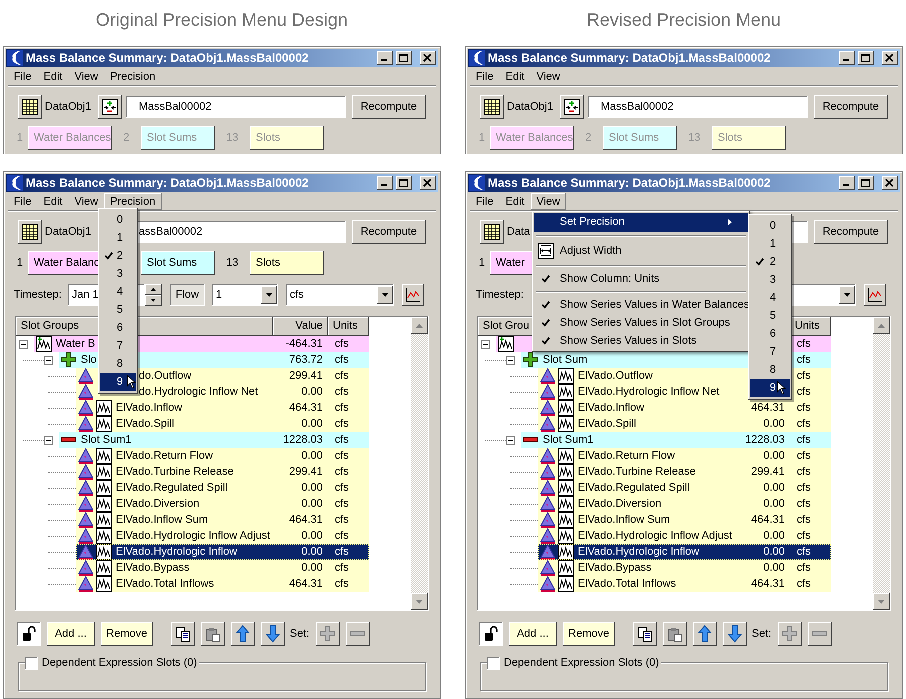 The height and width of the screenshot is (699, 906). Describe the element at coordinates (165, 376) in the screenshot. I see `row-label: do.Outflow` at that location.